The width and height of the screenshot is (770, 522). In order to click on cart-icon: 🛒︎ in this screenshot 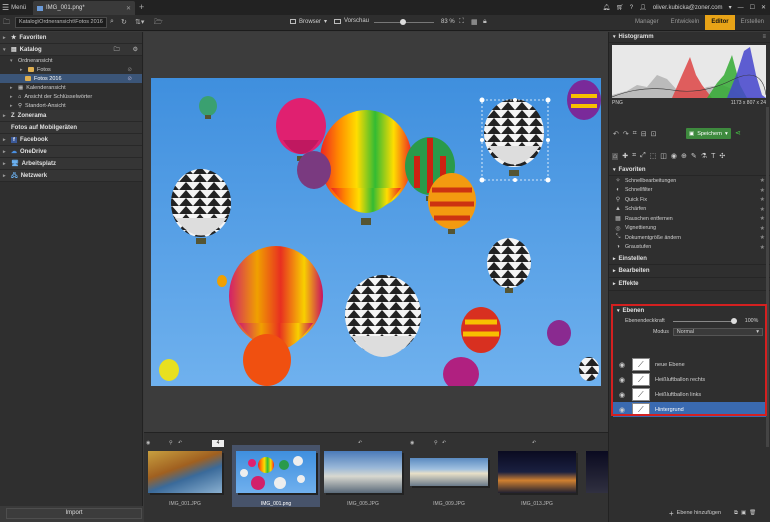, I will do `click(620, 7)`.